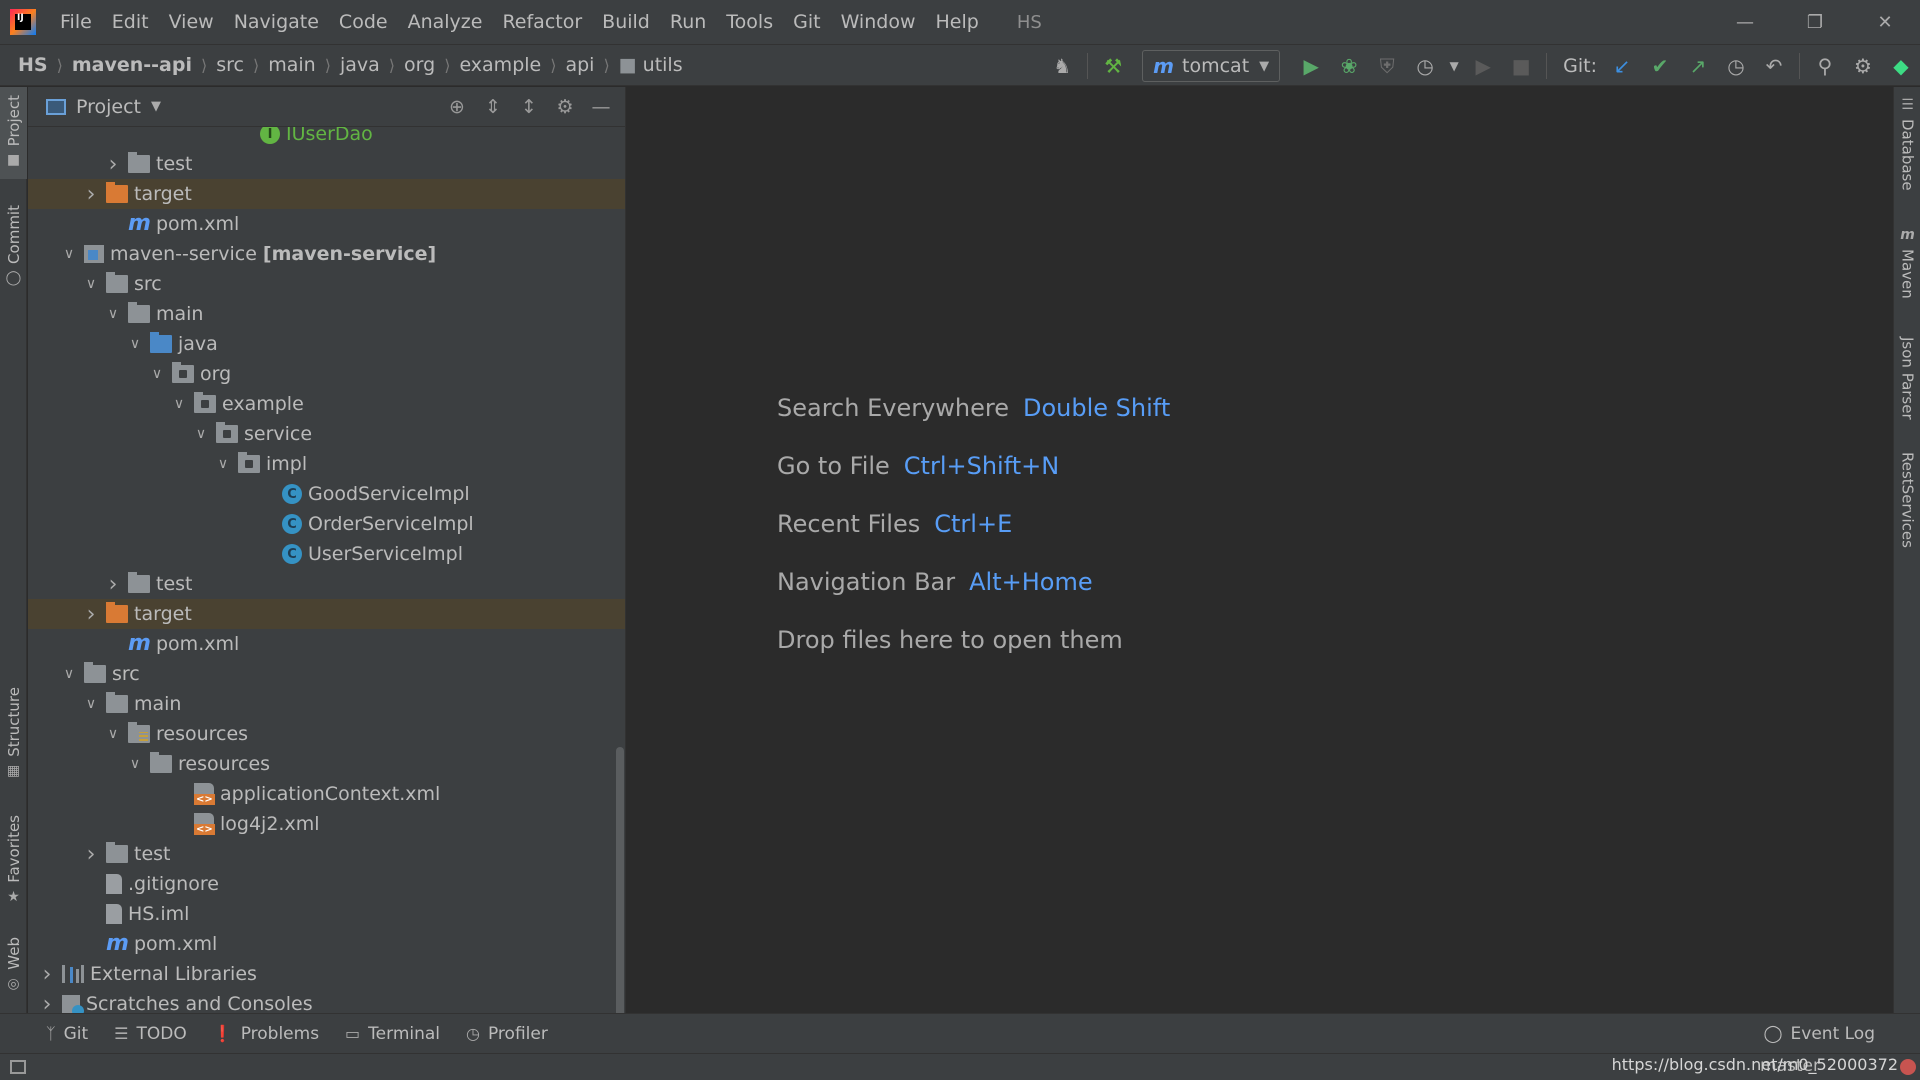  I want to click on menu-edit: Edit, so click(130, 22).